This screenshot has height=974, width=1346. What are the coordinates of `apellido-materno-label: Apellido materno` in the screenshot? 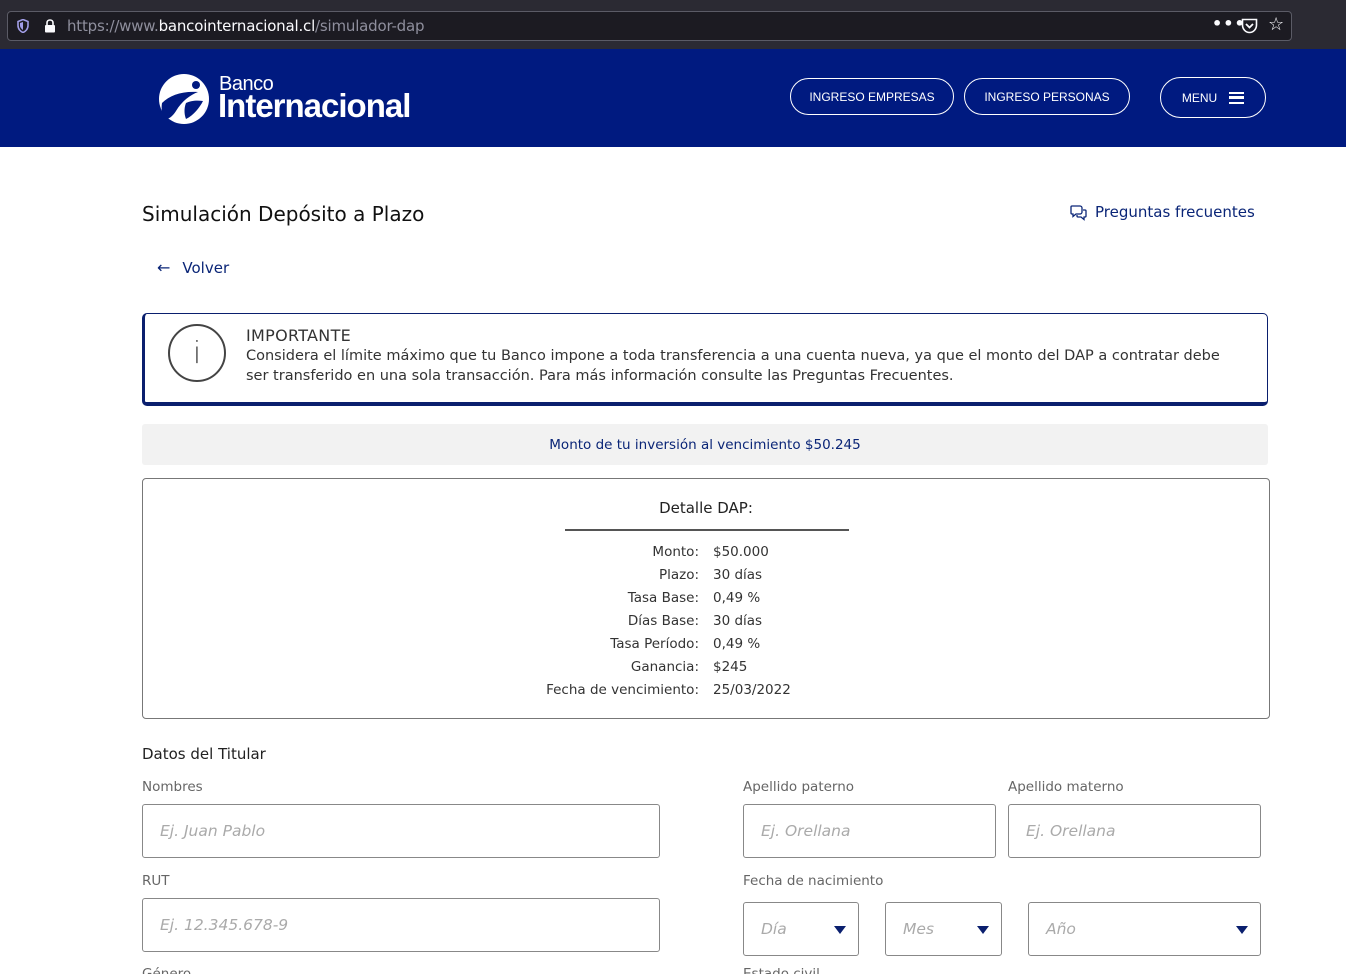 It's located at (1066, 787).